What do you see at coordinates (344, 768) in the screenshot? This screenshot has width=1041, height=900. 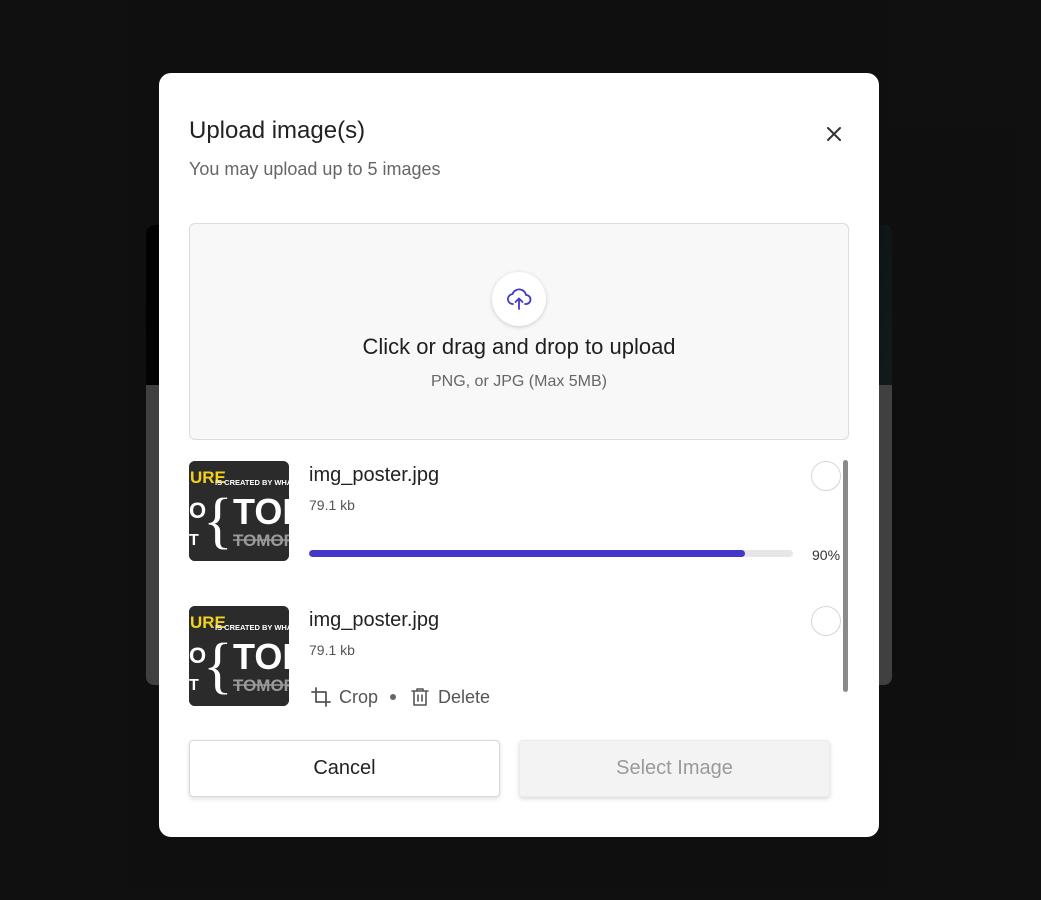 I see `cancel-button: Cancel` at bounding box center [344, 768].